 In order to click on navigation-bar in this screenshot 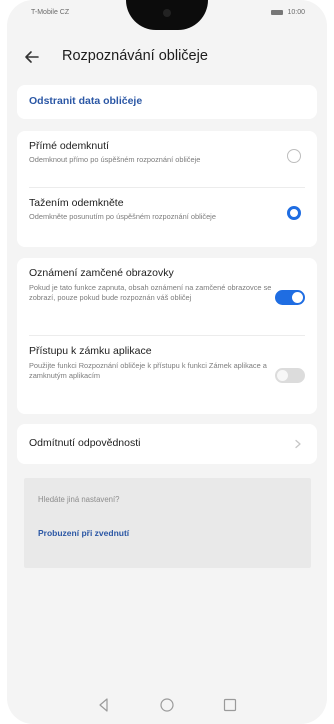, I will do `click(167, 706)`.